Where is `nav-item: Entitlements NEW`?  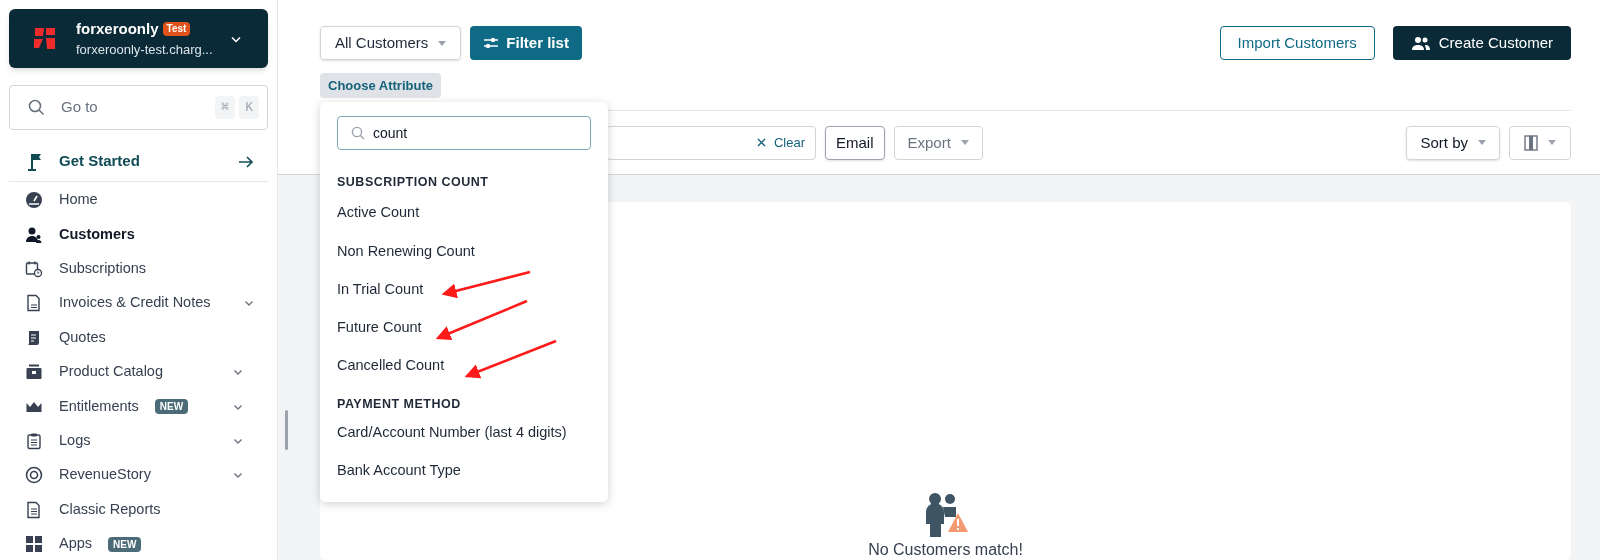
nav-item: Entitlements NEW is located at coordinates (138, 406).